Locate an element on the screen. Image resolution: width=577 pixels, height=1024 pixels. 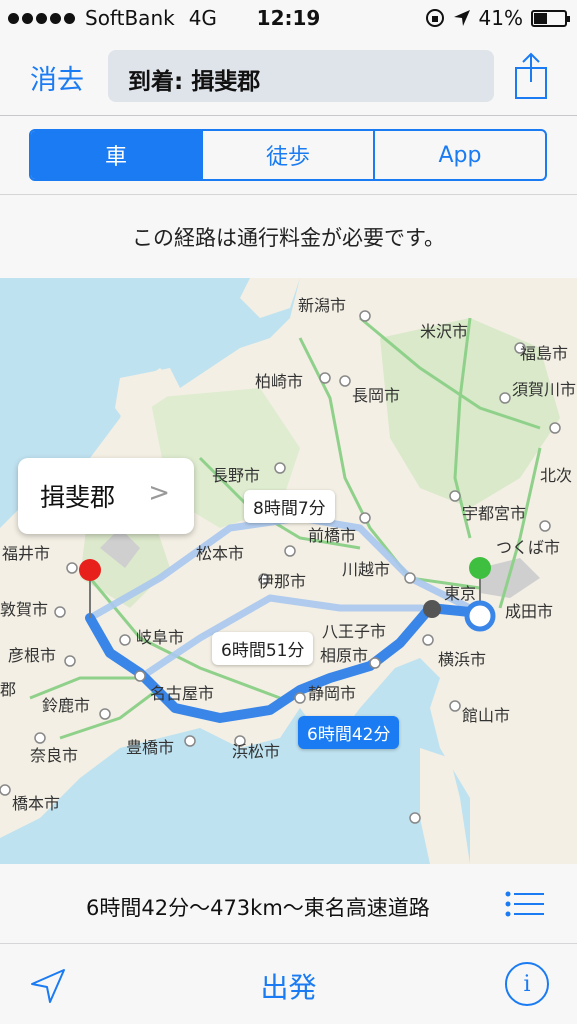
battery-percent: 41% is located at coordinates (500, 18).